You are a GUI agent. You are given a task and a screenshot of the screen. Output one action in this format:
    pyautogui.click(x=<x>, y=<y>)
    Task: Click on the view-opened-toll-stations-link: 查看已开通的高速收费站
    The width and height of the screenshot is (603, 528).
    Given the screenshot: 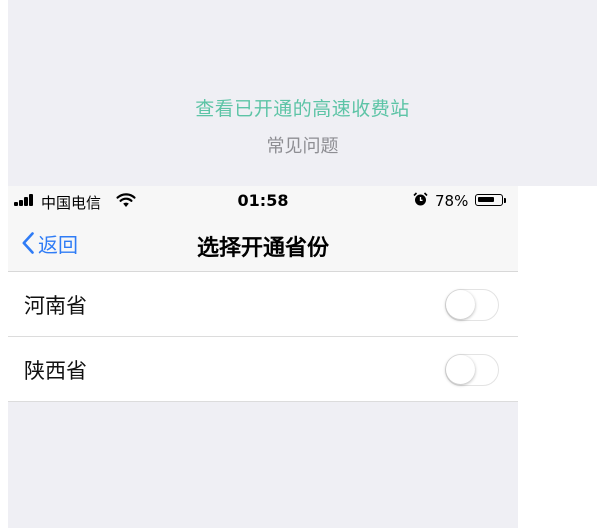 What is the action you would take?
    pyautogui.click(x=302, y=107)
    